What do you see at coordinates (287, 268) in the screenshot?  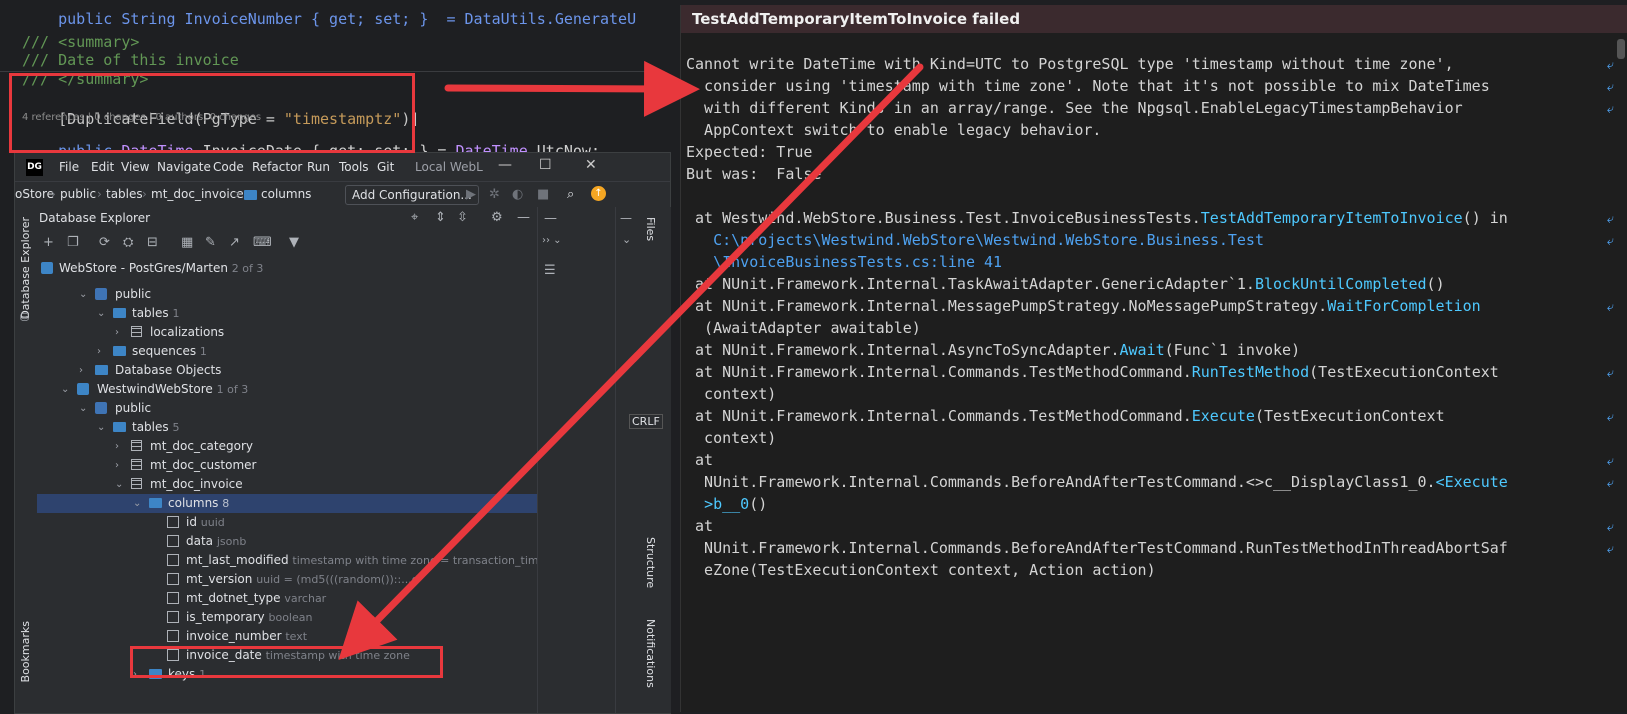 I see `tree-node-datasource: WebStore - PostGres/Marten 2 of 3` at bounding box center [287, 268].